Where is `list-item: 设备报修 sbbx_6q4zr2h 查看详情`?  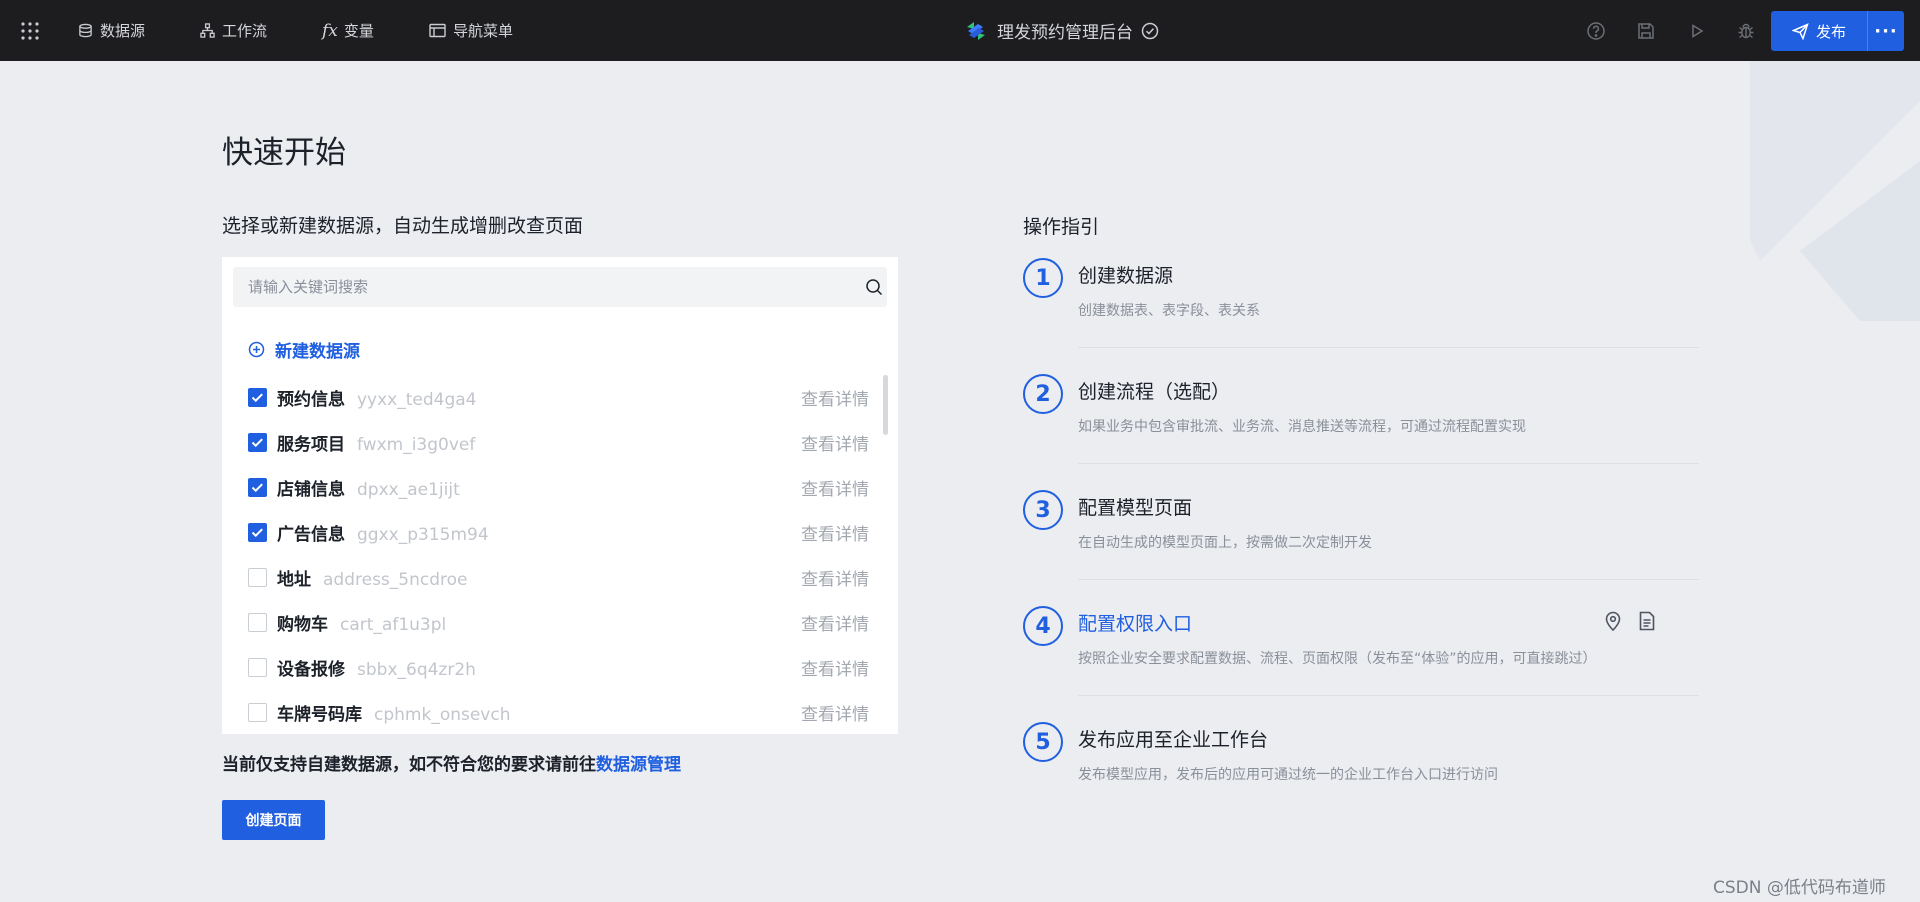
list-item: 设备报修 sbbx_6q4zr2h 查看详情 is located at coordinates (560, 667).